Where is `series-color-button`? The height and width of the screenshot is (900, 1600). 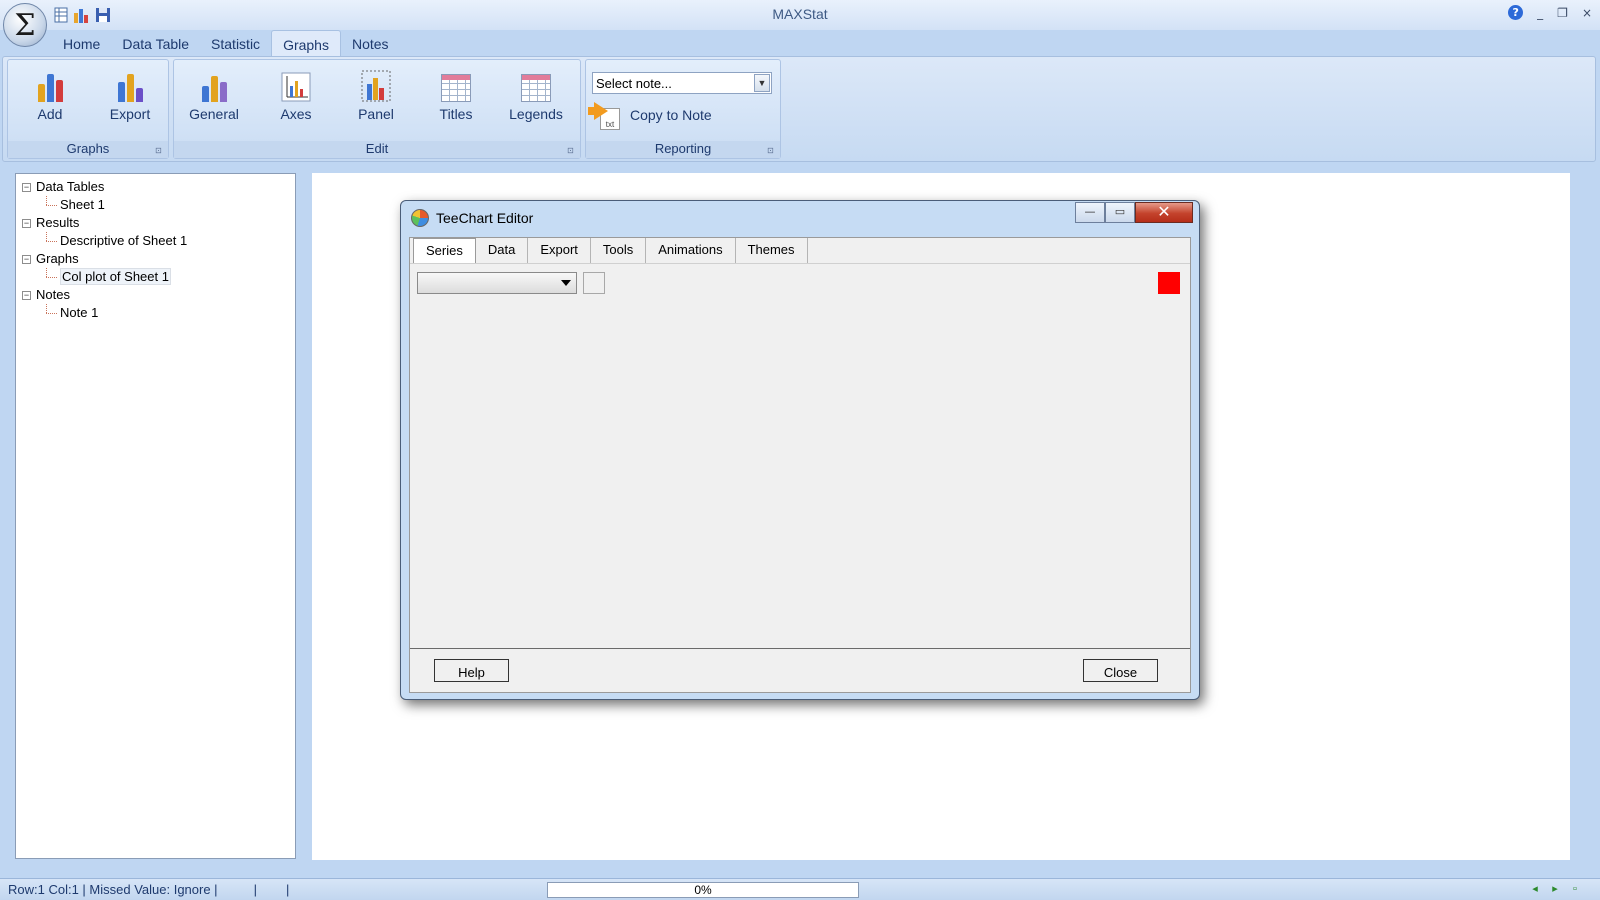 series-color-button is located at coordinates (594, 283).